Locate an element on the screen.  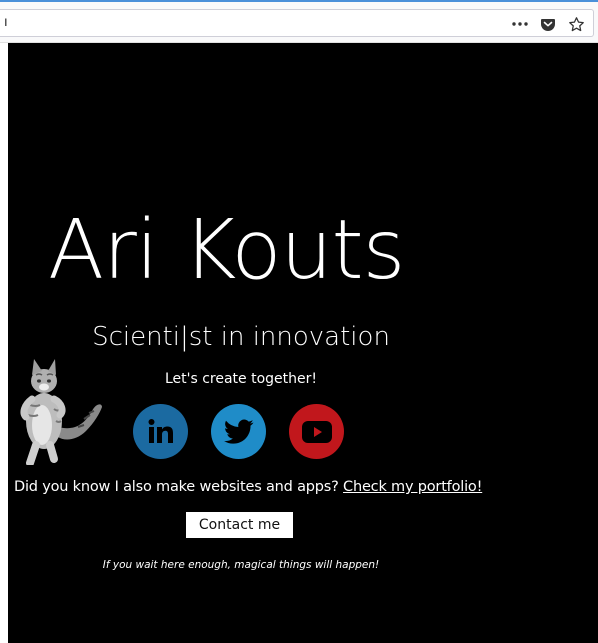
youtube-icon is located at coordinates (316, 431).